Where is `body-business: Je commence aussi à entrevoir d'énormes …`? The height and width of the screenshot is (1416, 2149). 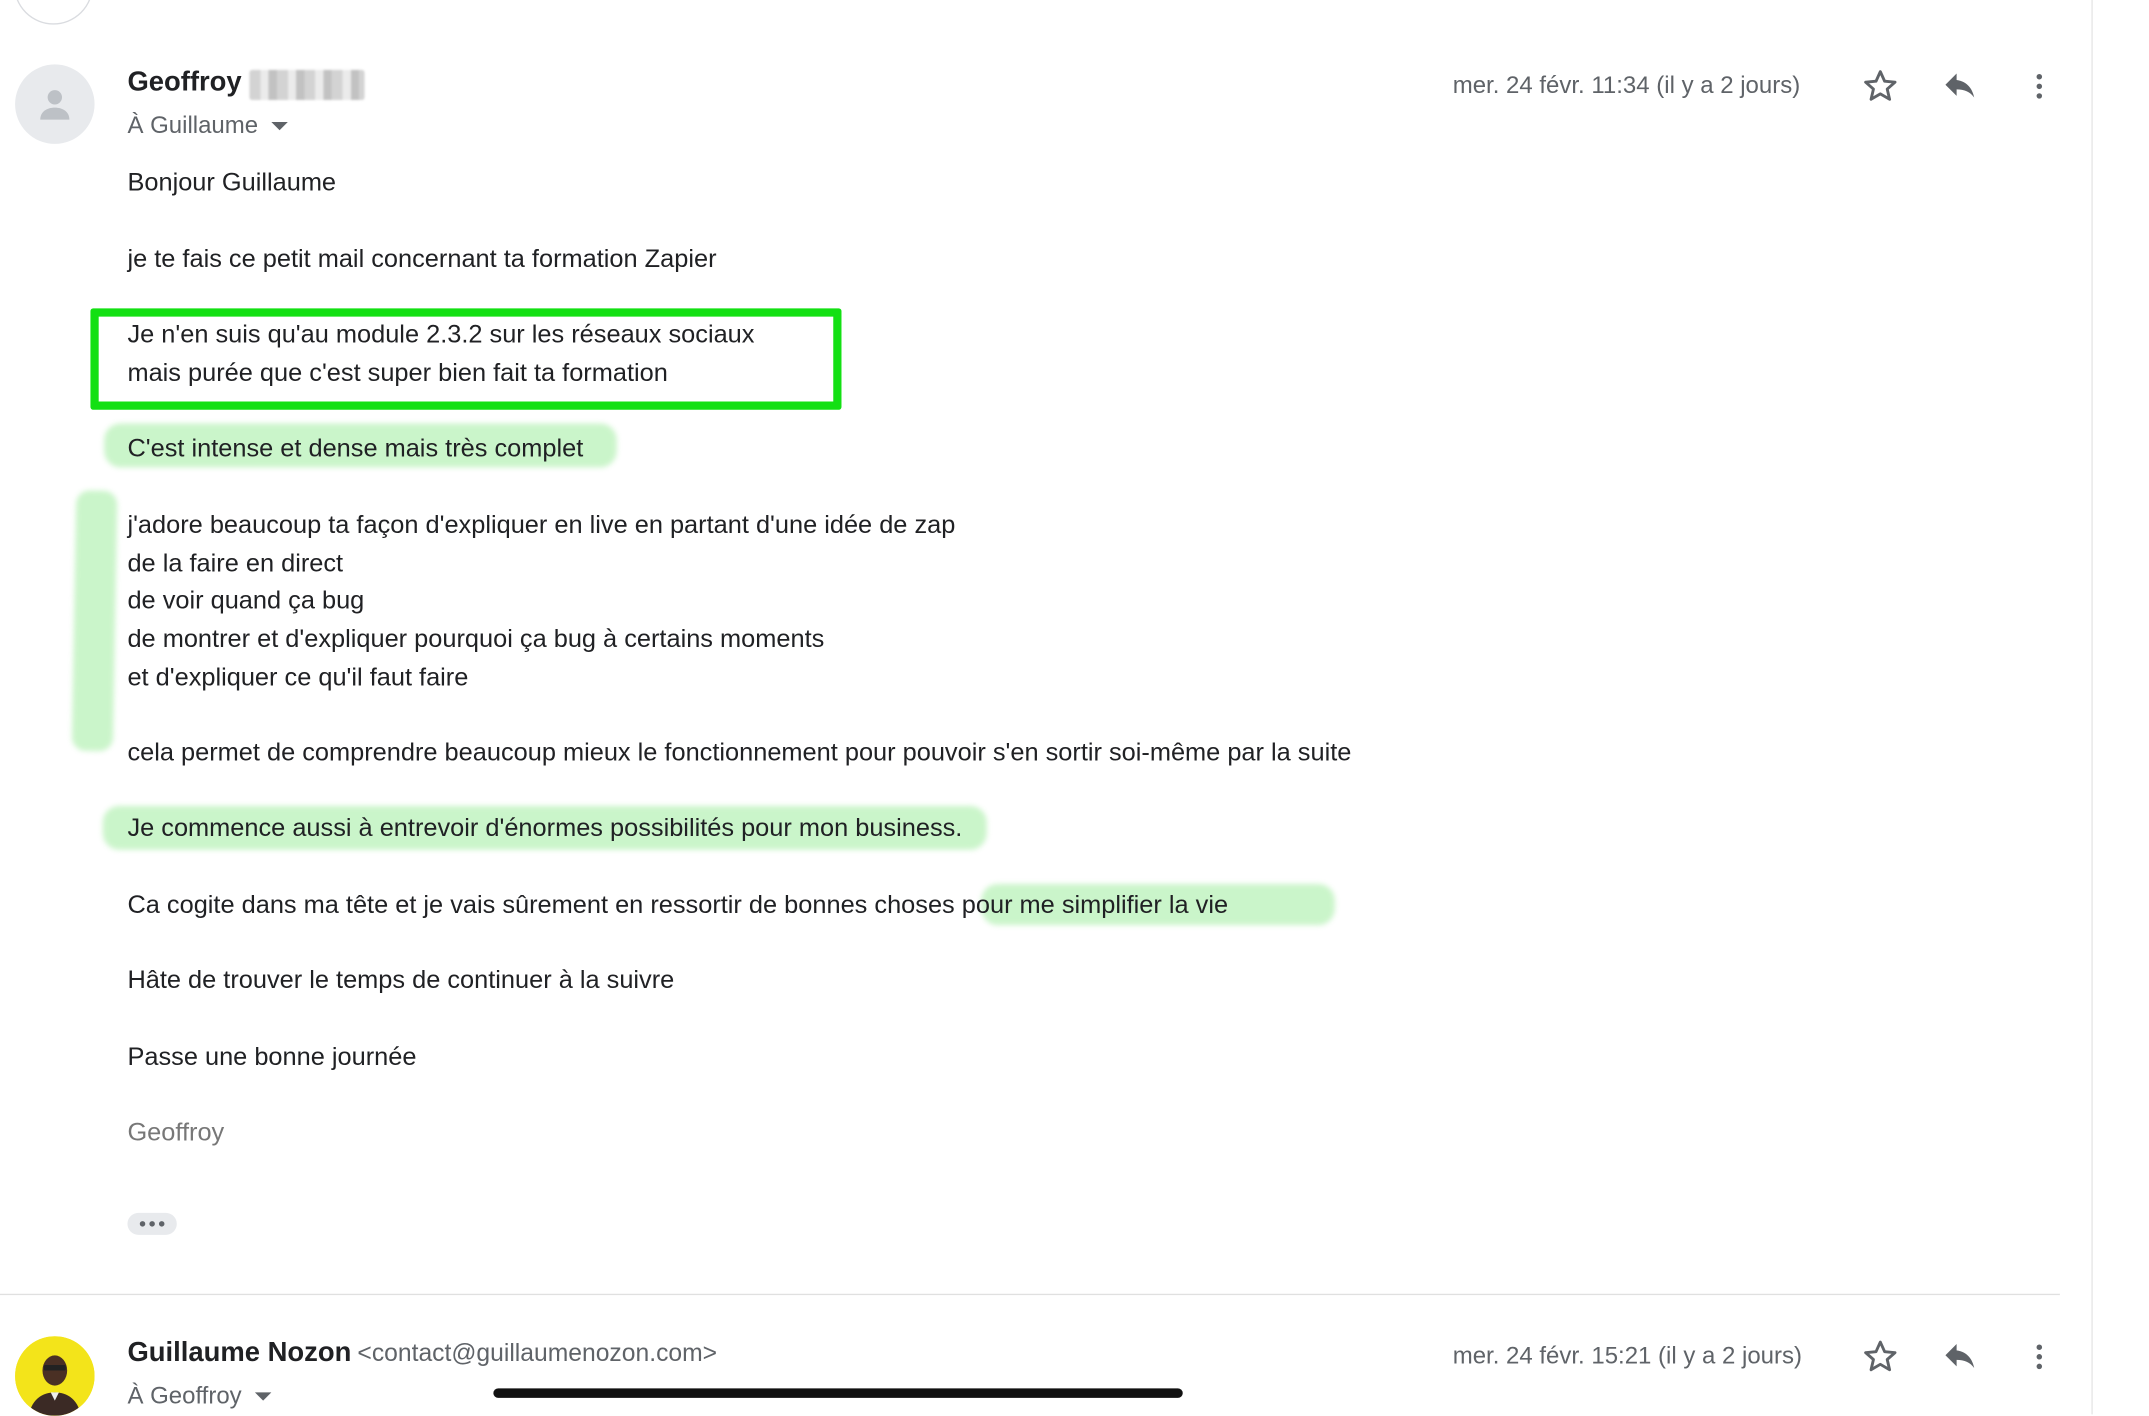 body-business: Je commence aussi à entrevoir d'énormes … is located at coordinates (545, 827).